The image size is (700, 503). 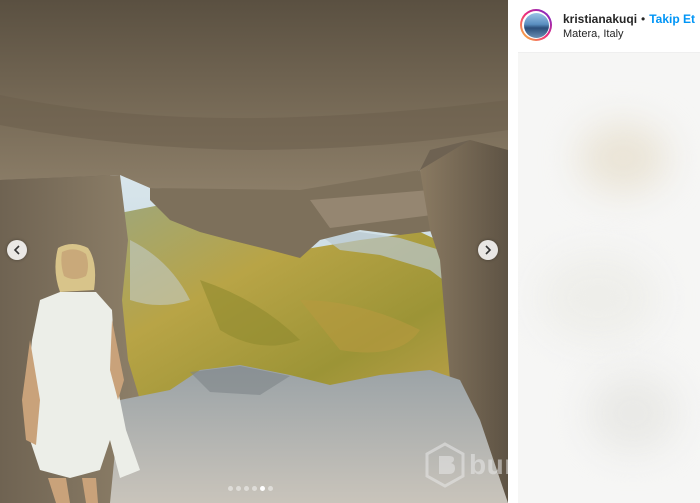 I want to click on username-link: kristianakuqi, so click(x=600, y=19).